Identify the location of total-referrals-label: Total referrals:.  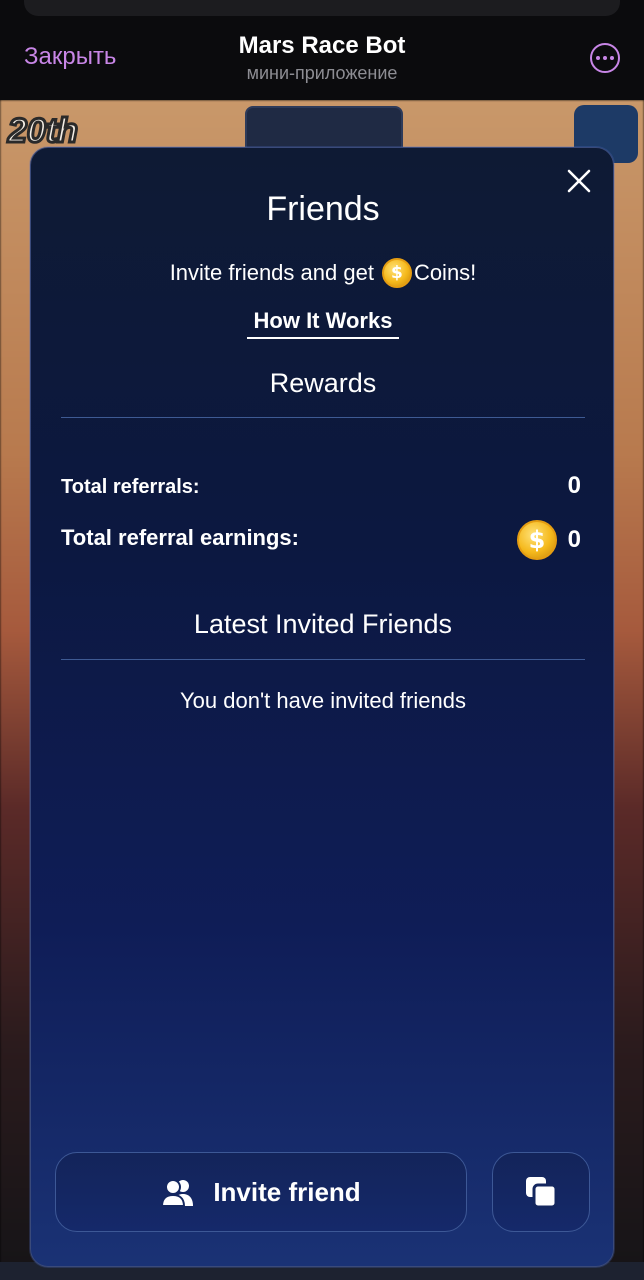
(130, 487).